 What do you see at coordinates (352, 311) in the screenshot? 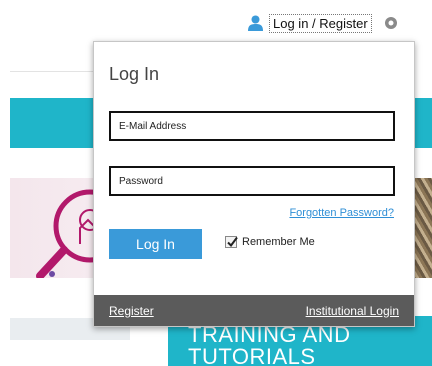
I see `institutional-login-link: Institutional Login` at bounding box center [352, 311].